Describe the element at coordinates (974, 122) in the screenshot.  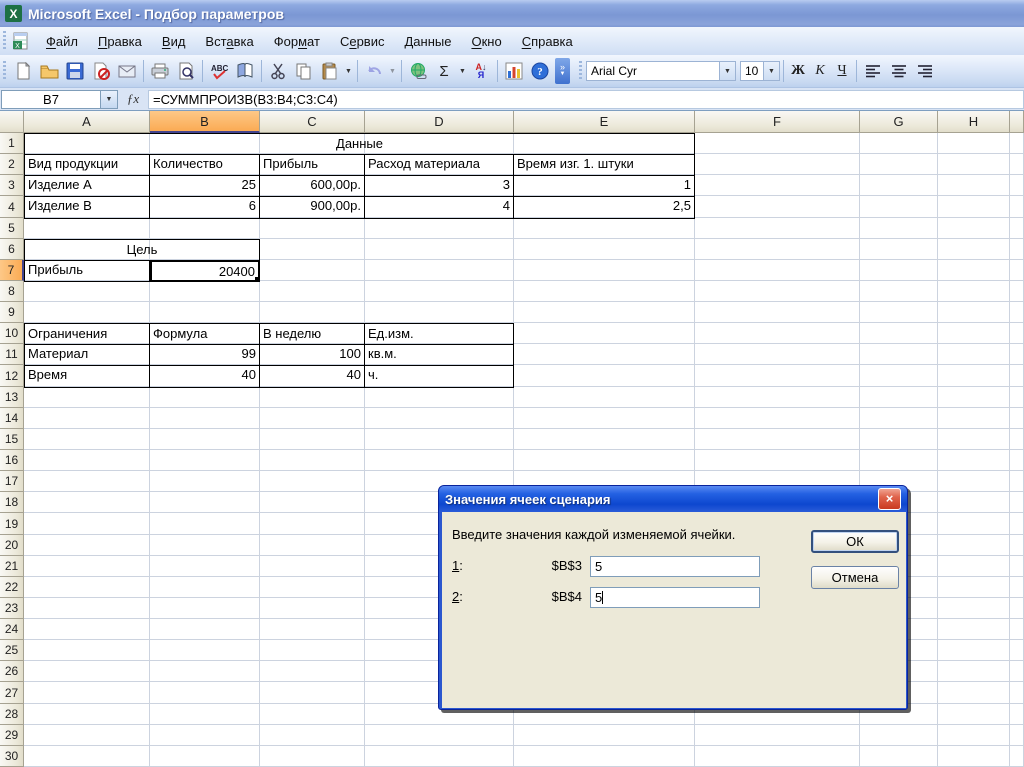
I see `column-header-H: H` at that location.